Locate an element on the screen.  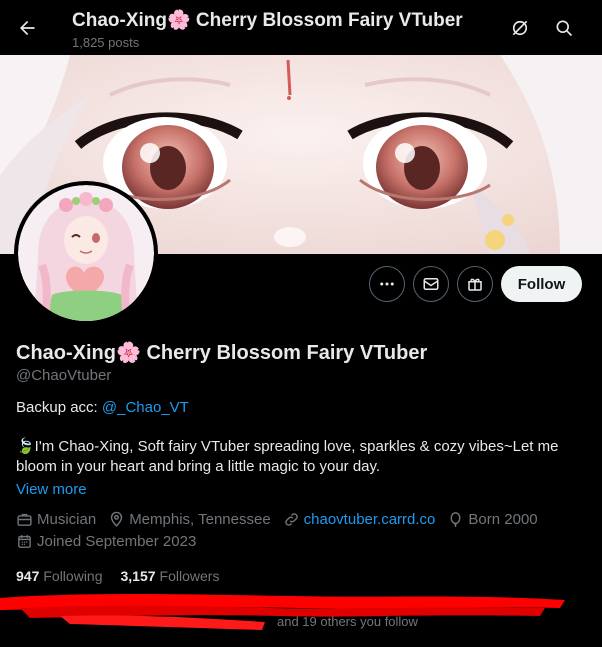
location-item: Memphis, Tennessee is located at coordinates (189, 519).